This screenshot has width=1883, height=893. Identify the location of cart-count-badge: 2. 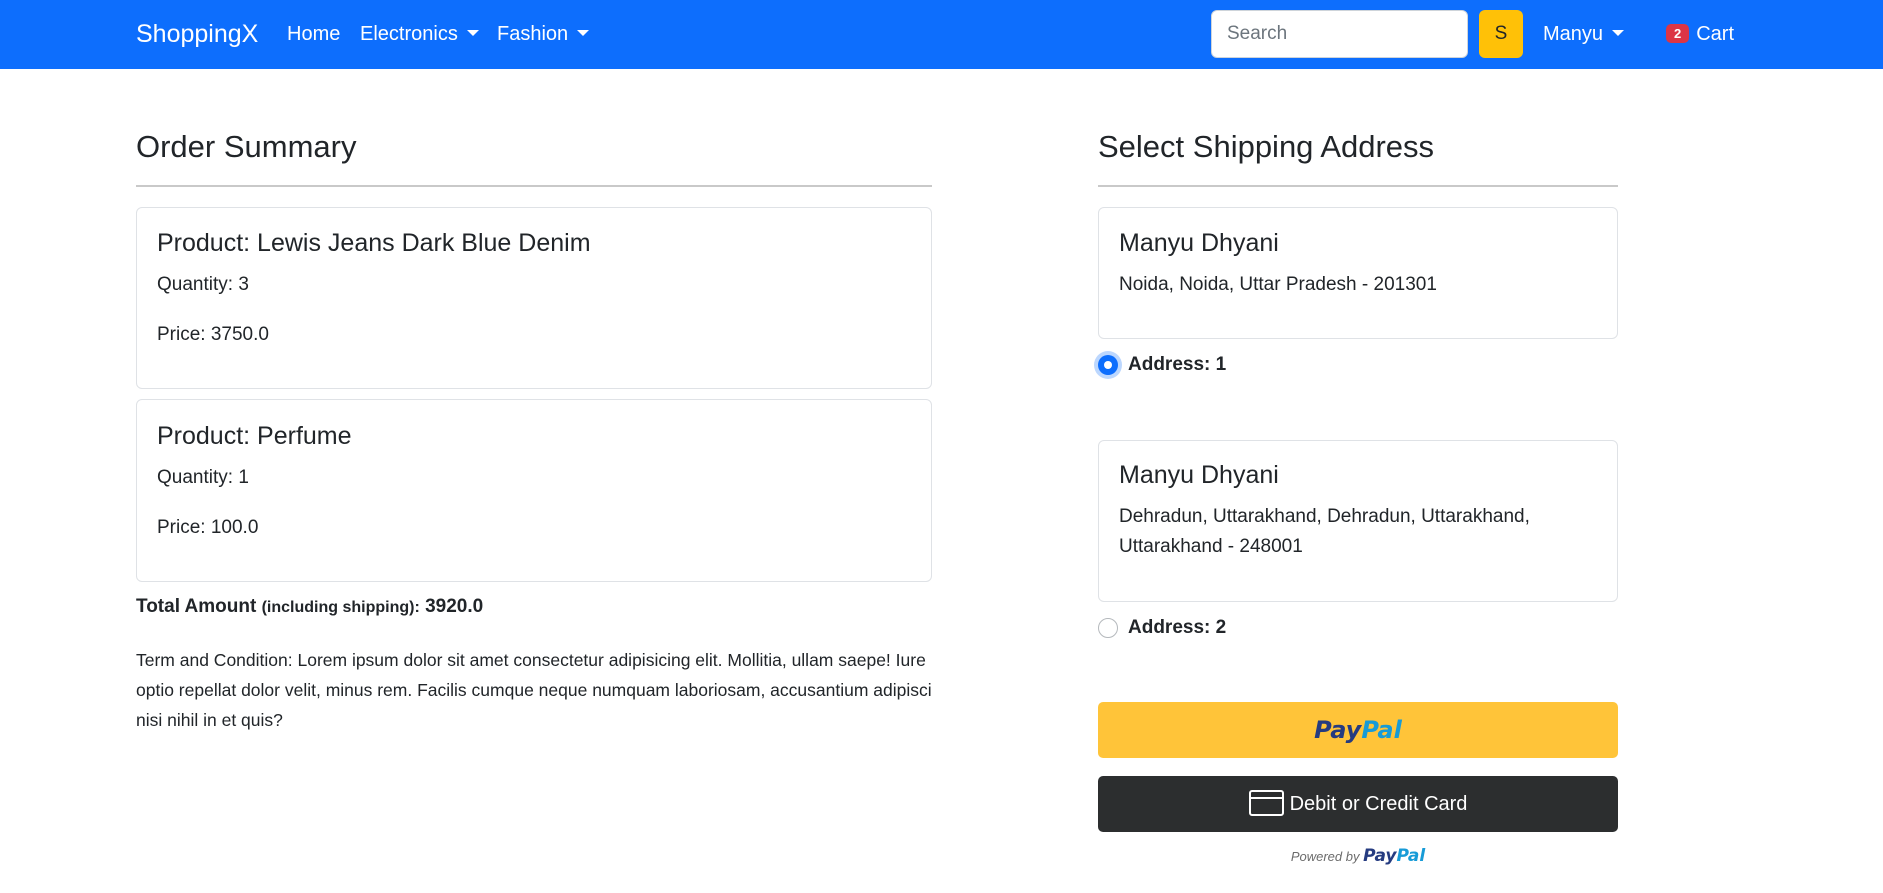
(1678, 33).